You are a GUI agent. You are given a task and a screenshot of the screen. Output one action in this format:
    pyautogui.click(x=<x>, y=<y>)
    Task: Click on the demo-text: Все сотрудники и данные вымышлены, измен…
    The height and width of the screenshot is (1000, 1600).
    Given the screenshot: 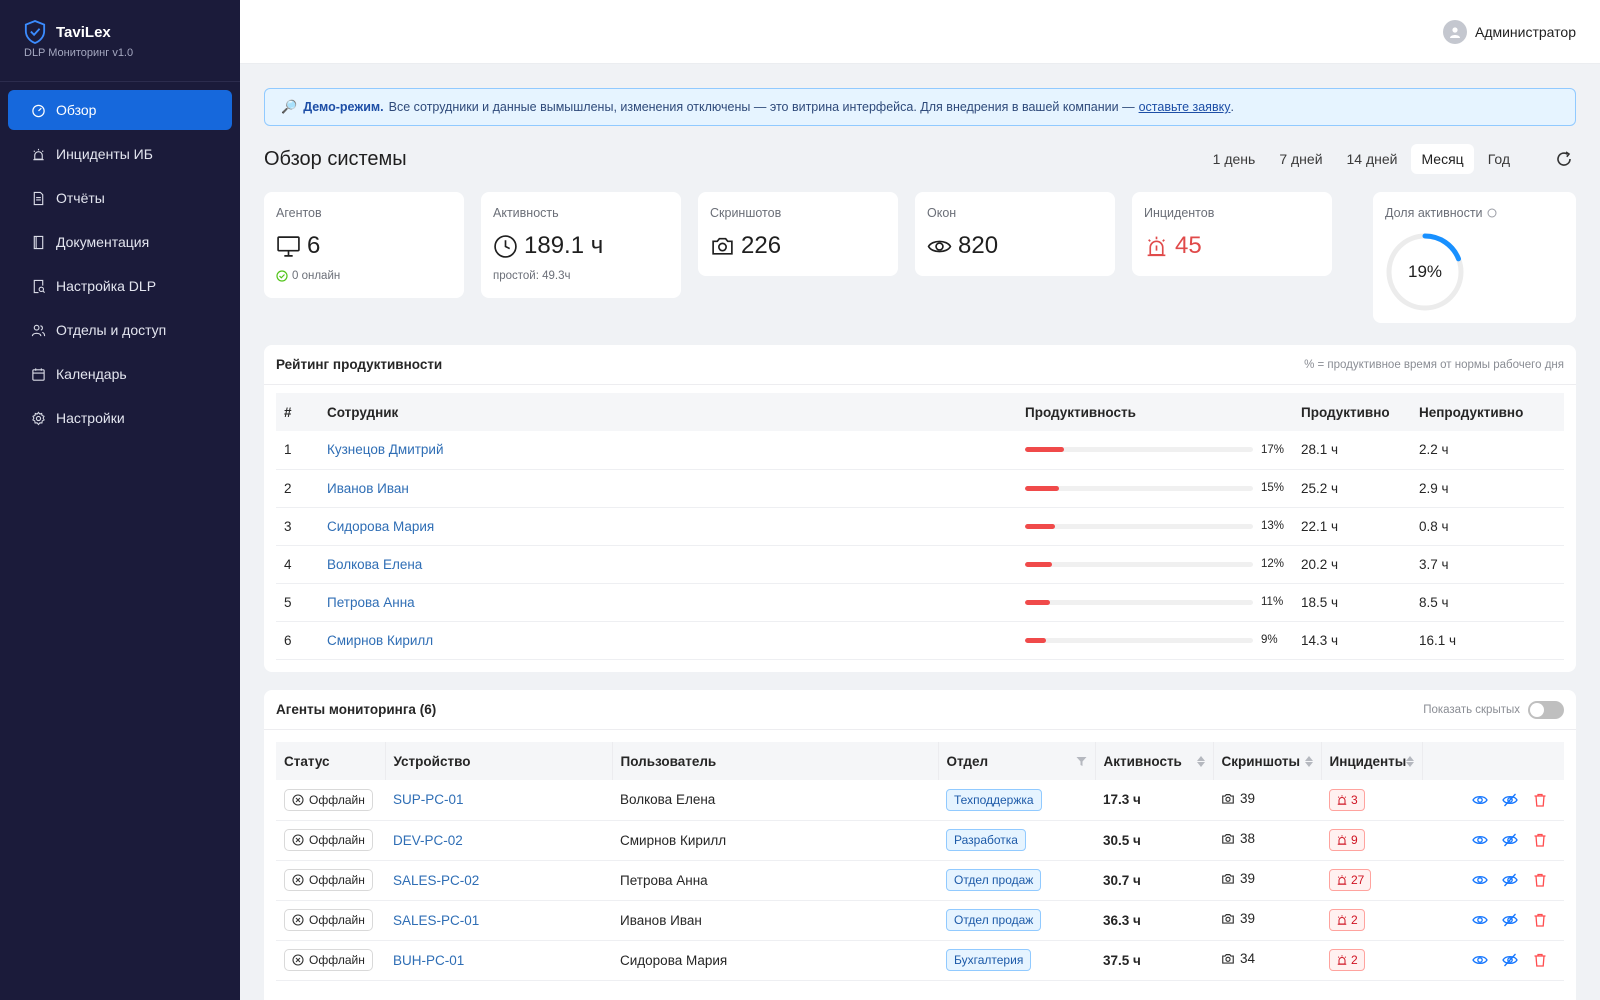 What is the action you would take?
    pyautogui.click(x=761, y=107)
    